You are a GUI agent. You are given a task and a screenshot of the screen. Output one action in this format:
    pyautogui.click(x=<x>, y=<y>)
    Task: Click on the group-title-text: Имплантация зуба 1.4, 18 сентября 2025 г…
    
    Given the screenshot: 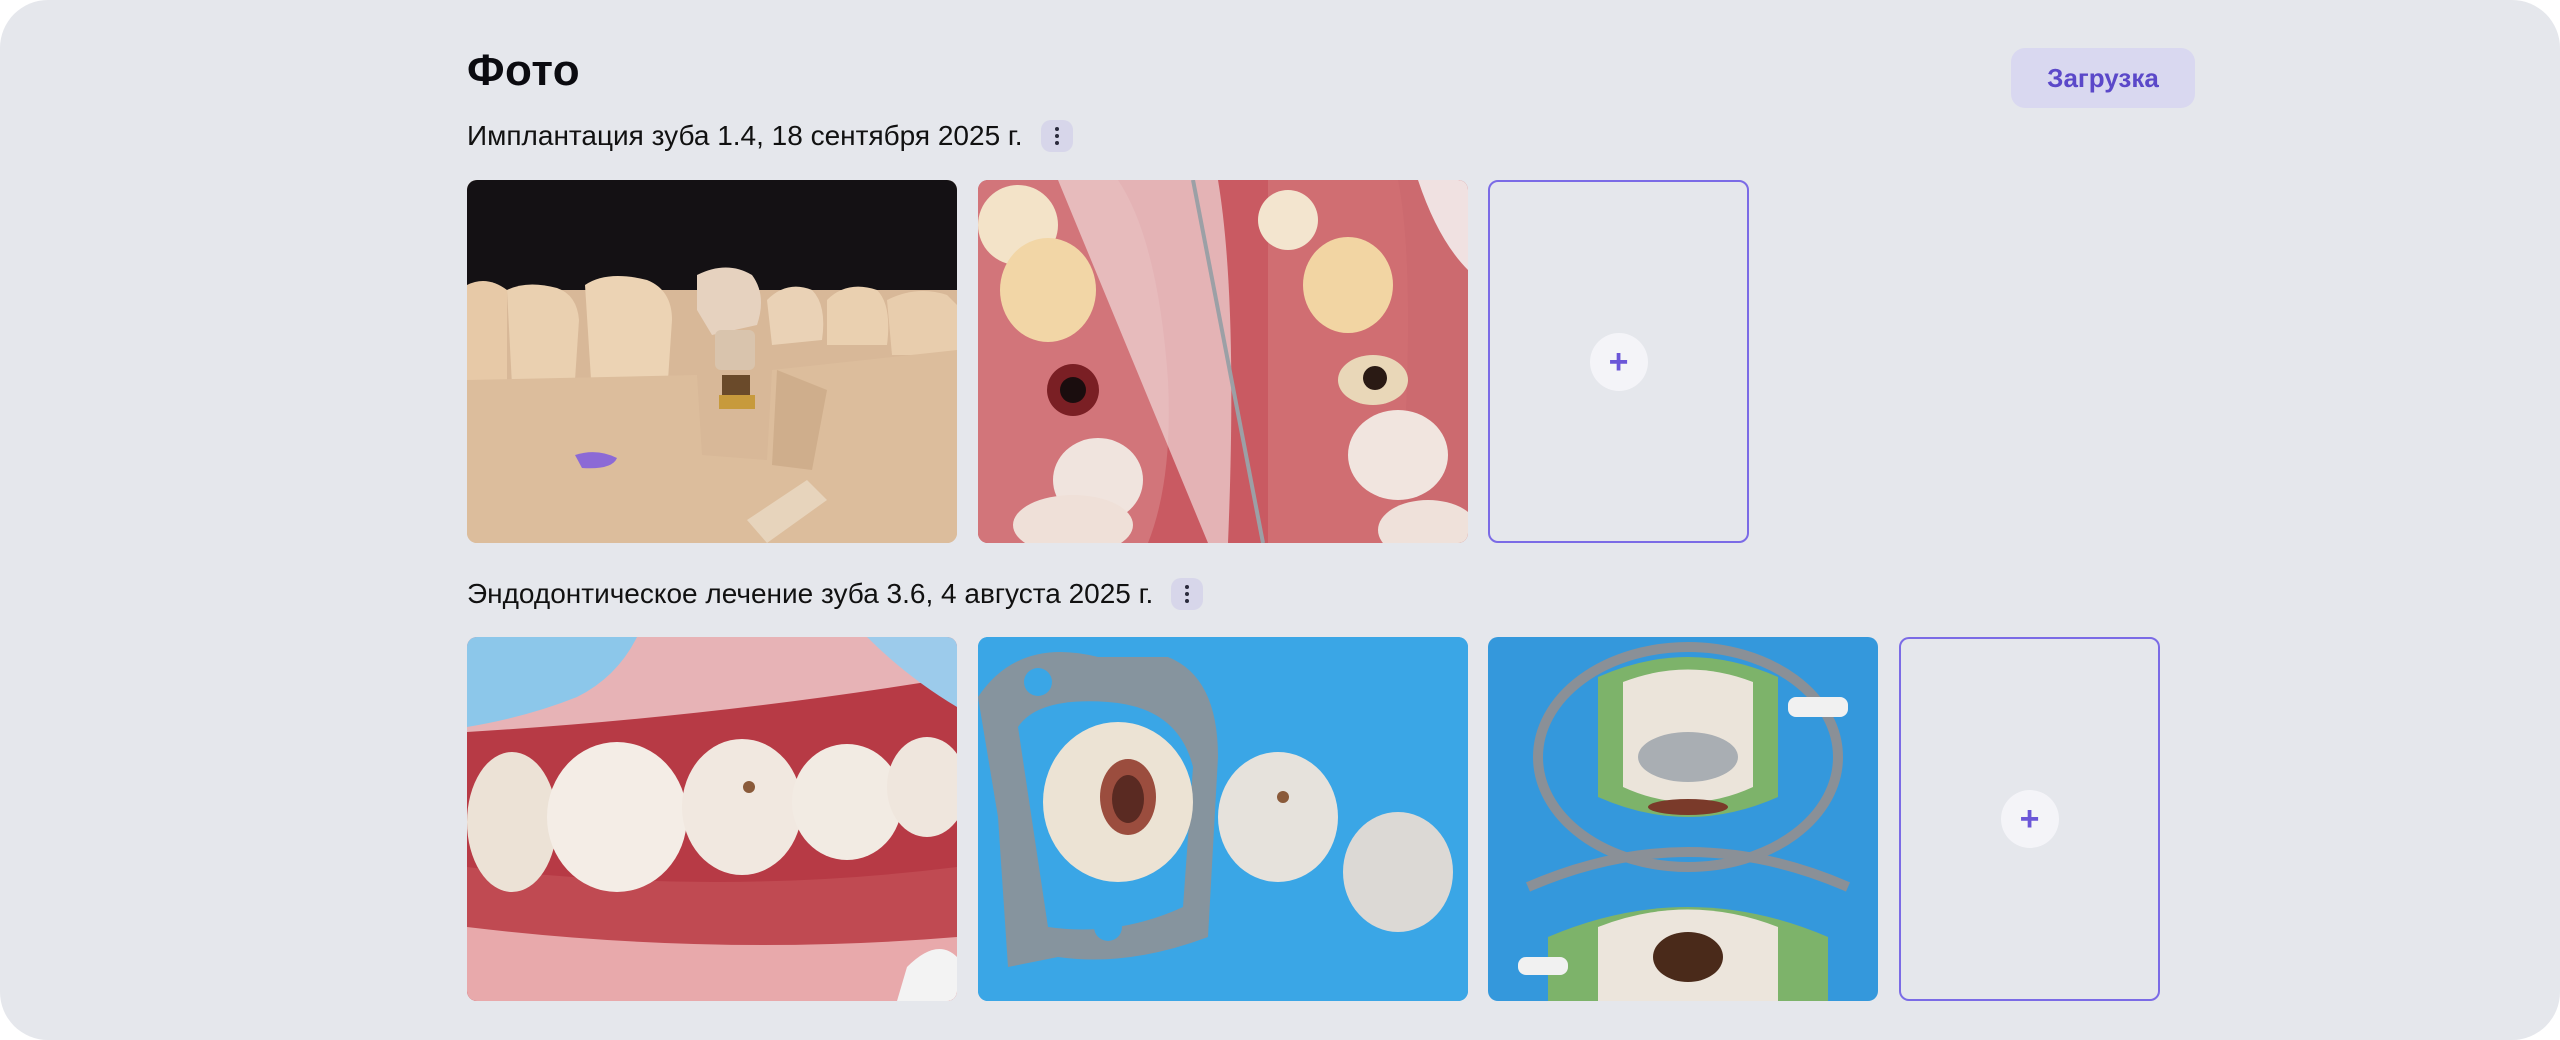 What is the action you would take?
    pyautogui.click(x=745, y=135)
    